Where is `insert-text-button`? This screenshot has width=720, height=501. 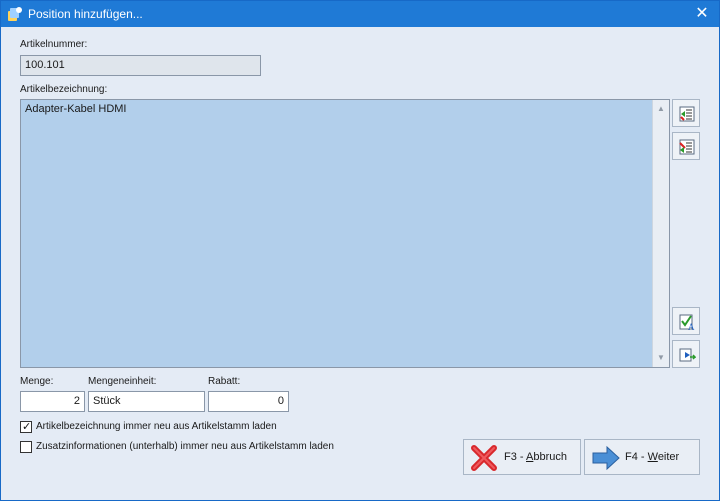 insert-text-button is located at coordinates (686, 354).